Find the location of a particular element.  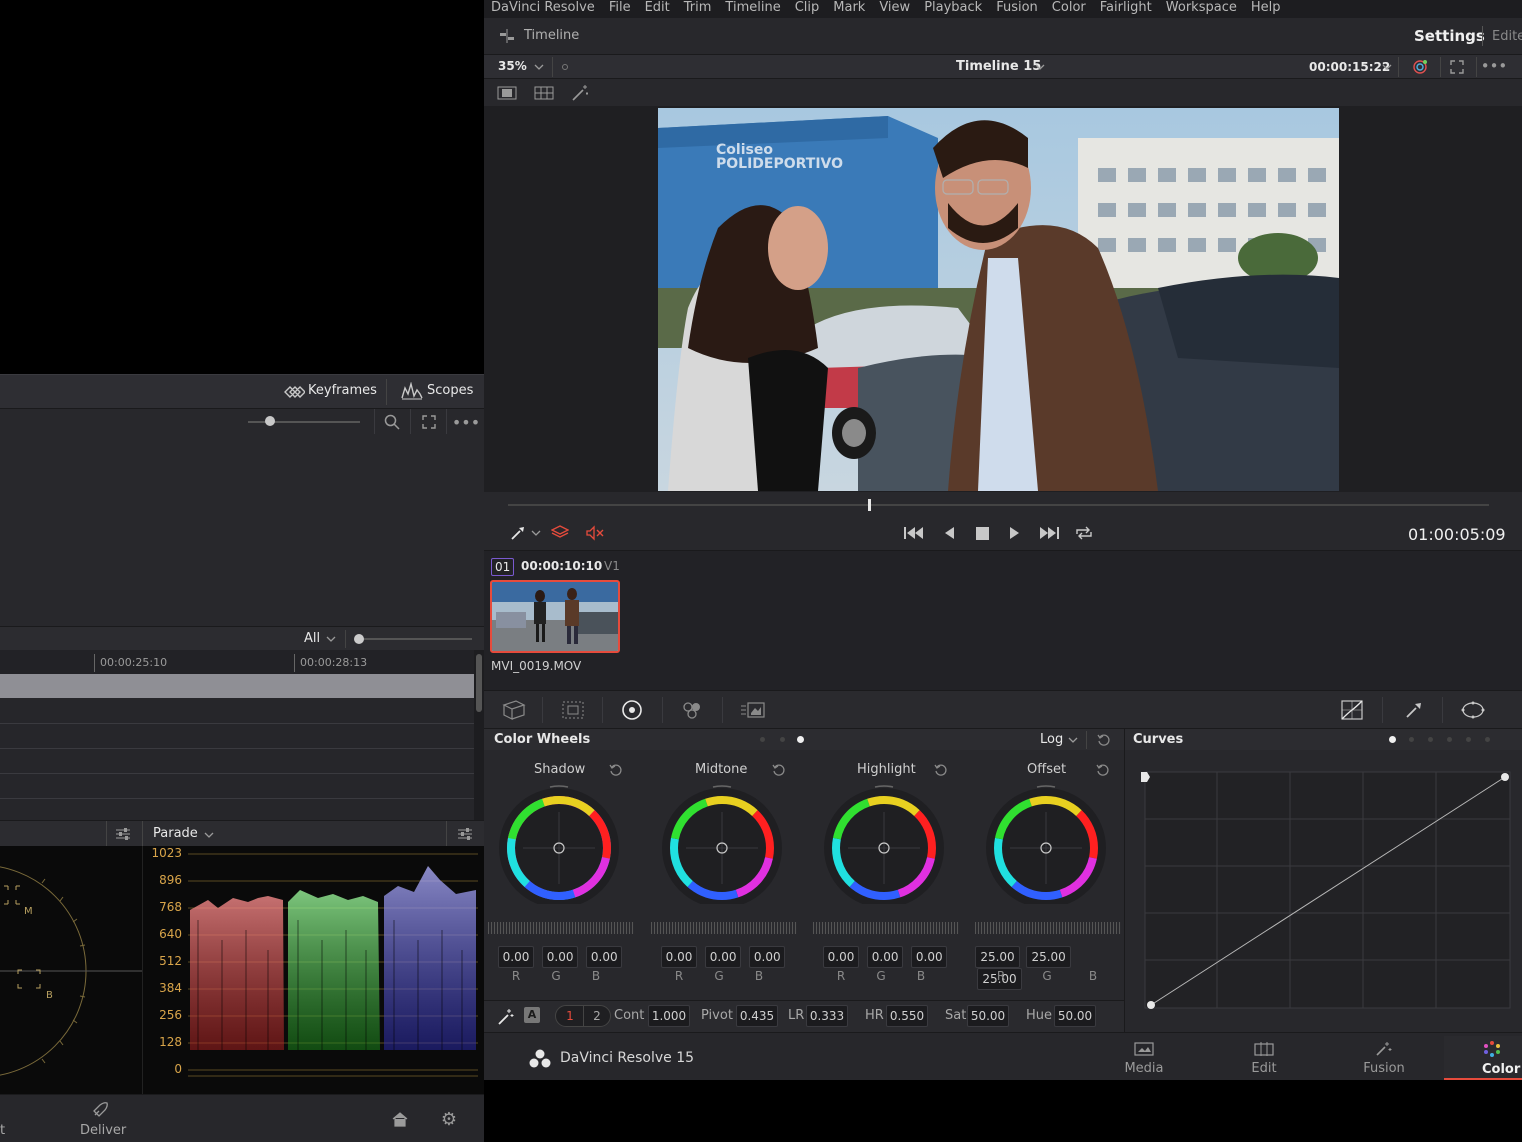

page-tab-fusion: Fusion is located at coordinates (1384, 1058).